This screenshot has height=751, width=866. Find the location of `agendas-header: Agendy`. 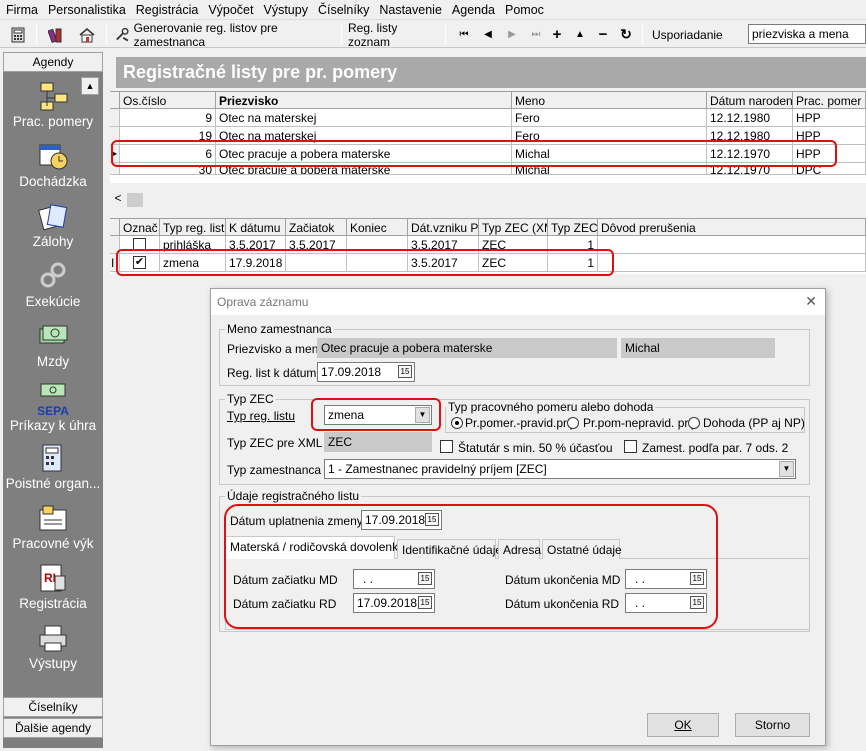

agendas-header: Agendy is located at coordinates (53, 62).